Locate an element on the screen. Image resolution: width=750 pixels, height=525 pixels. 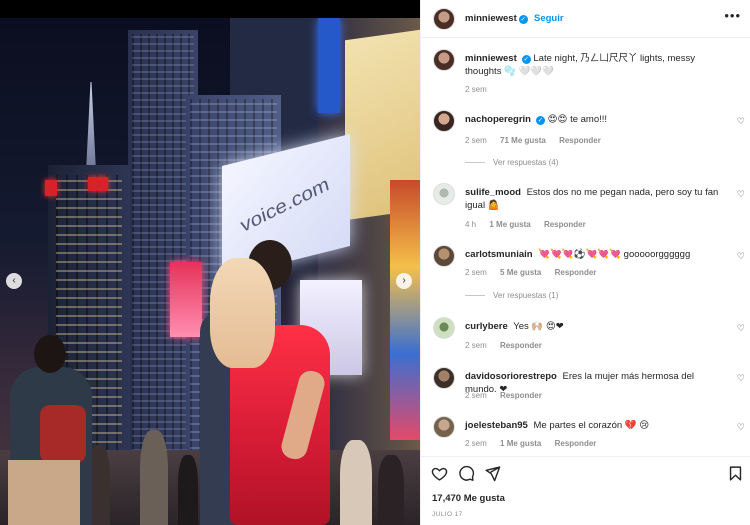
comment-text: Yes 🙌🏼 😍❤ is located at coordinates (538, 326).